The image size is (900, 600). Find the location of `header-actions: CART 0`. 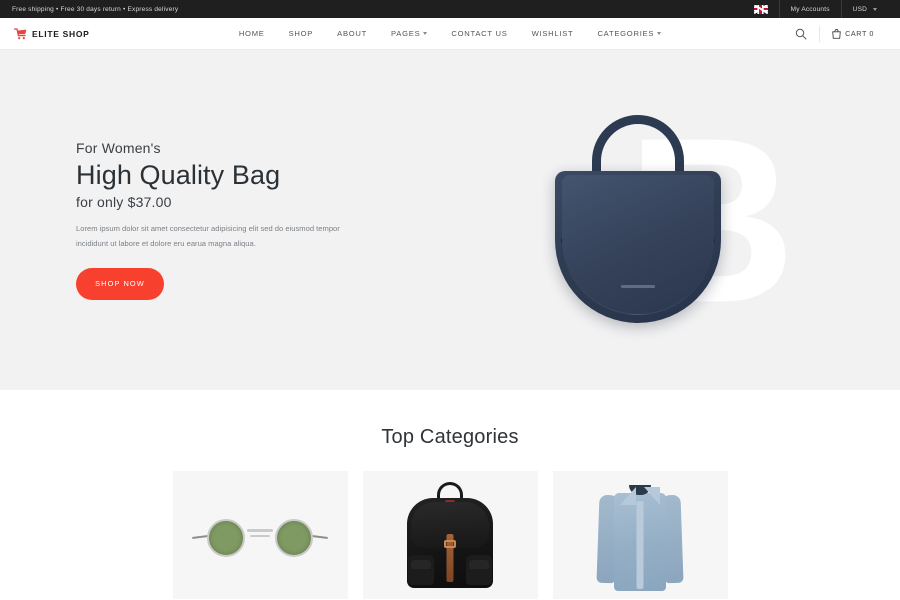

header-actions: CART 0 is located at coordinates (796, 33).